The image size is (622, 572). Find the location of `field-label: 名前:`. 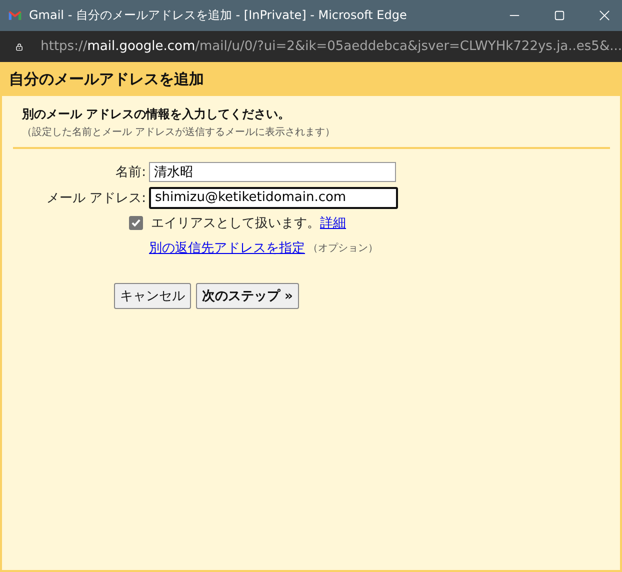

field-label: 名前: is located at coordinates (130, 172).